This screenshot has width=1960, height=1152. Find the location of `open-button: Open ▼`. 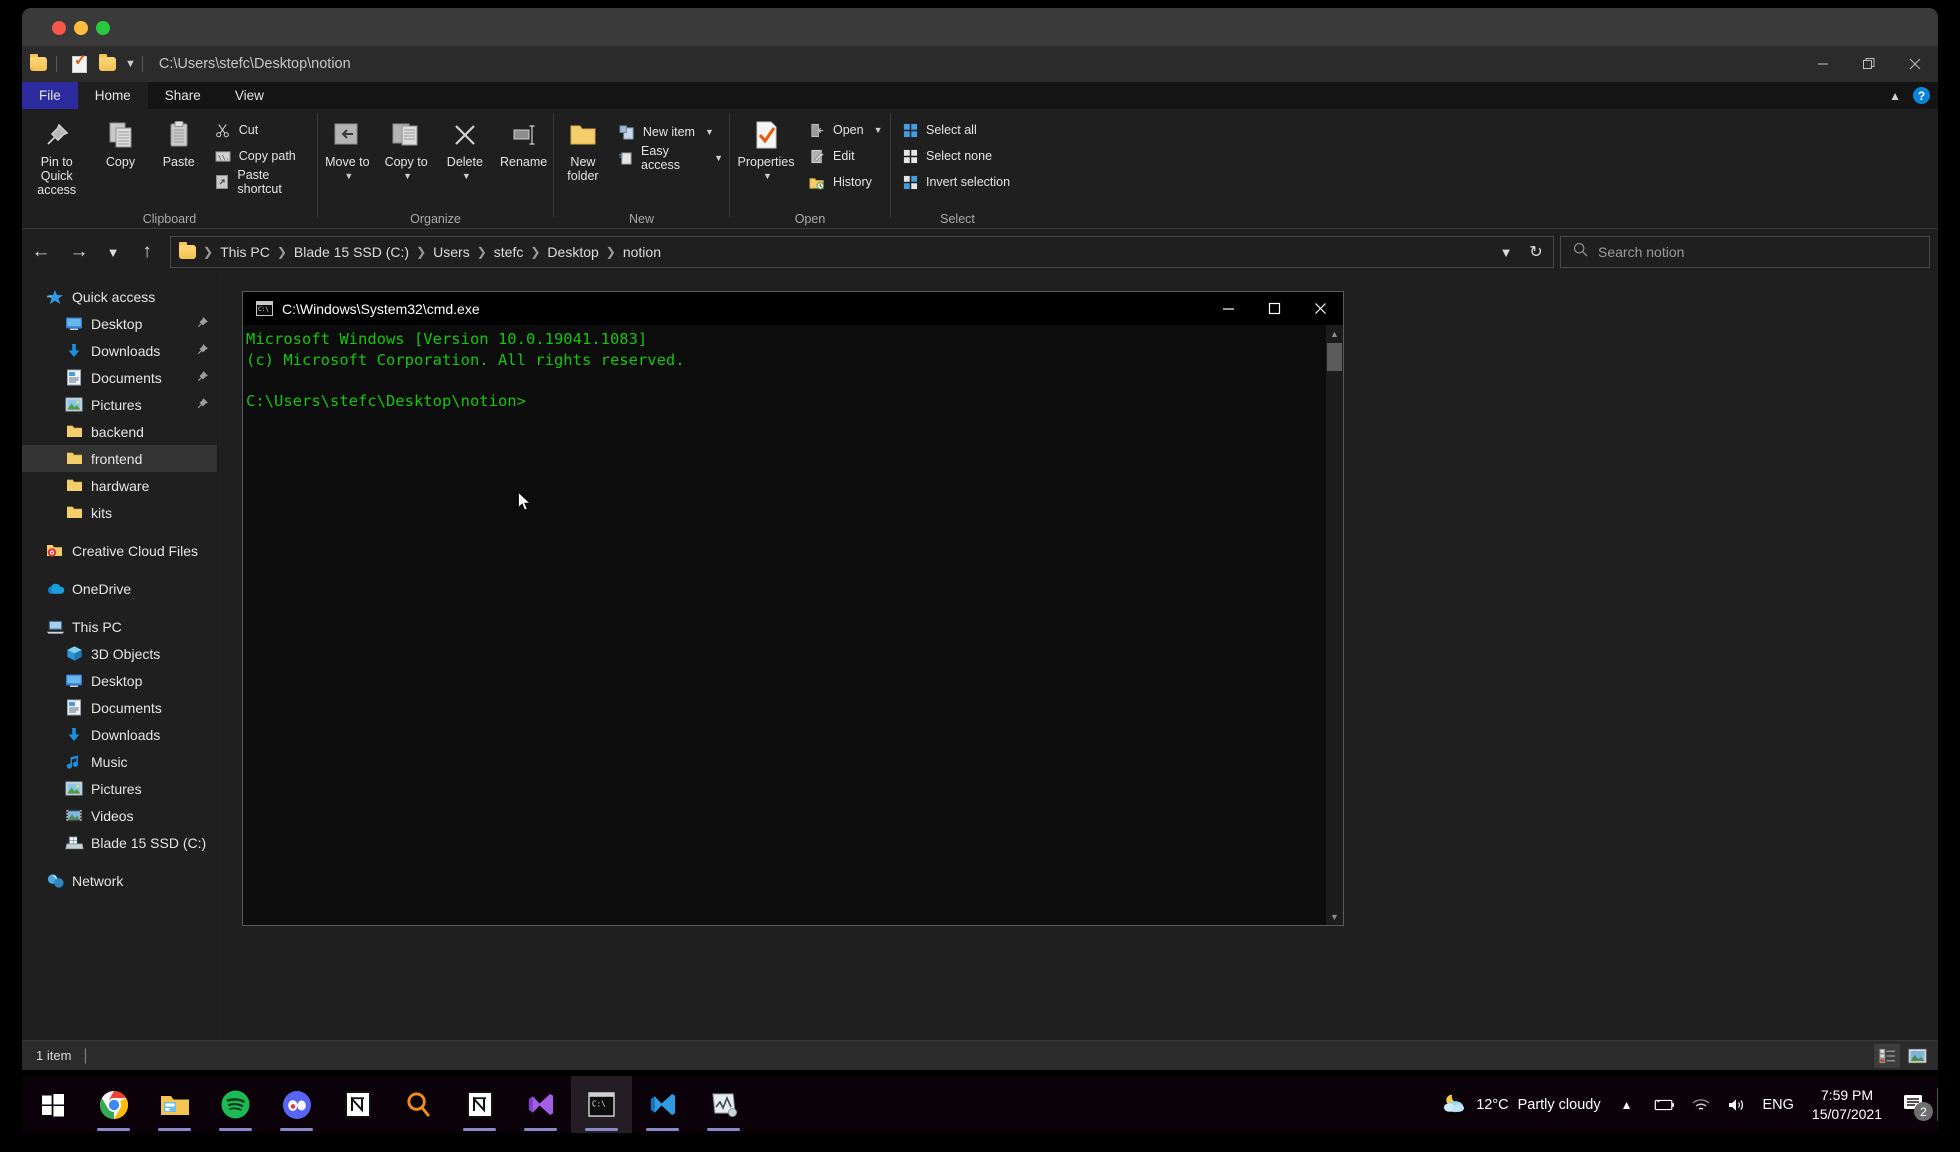

open-button: Open ▼ is located at coordinates (845, 130).